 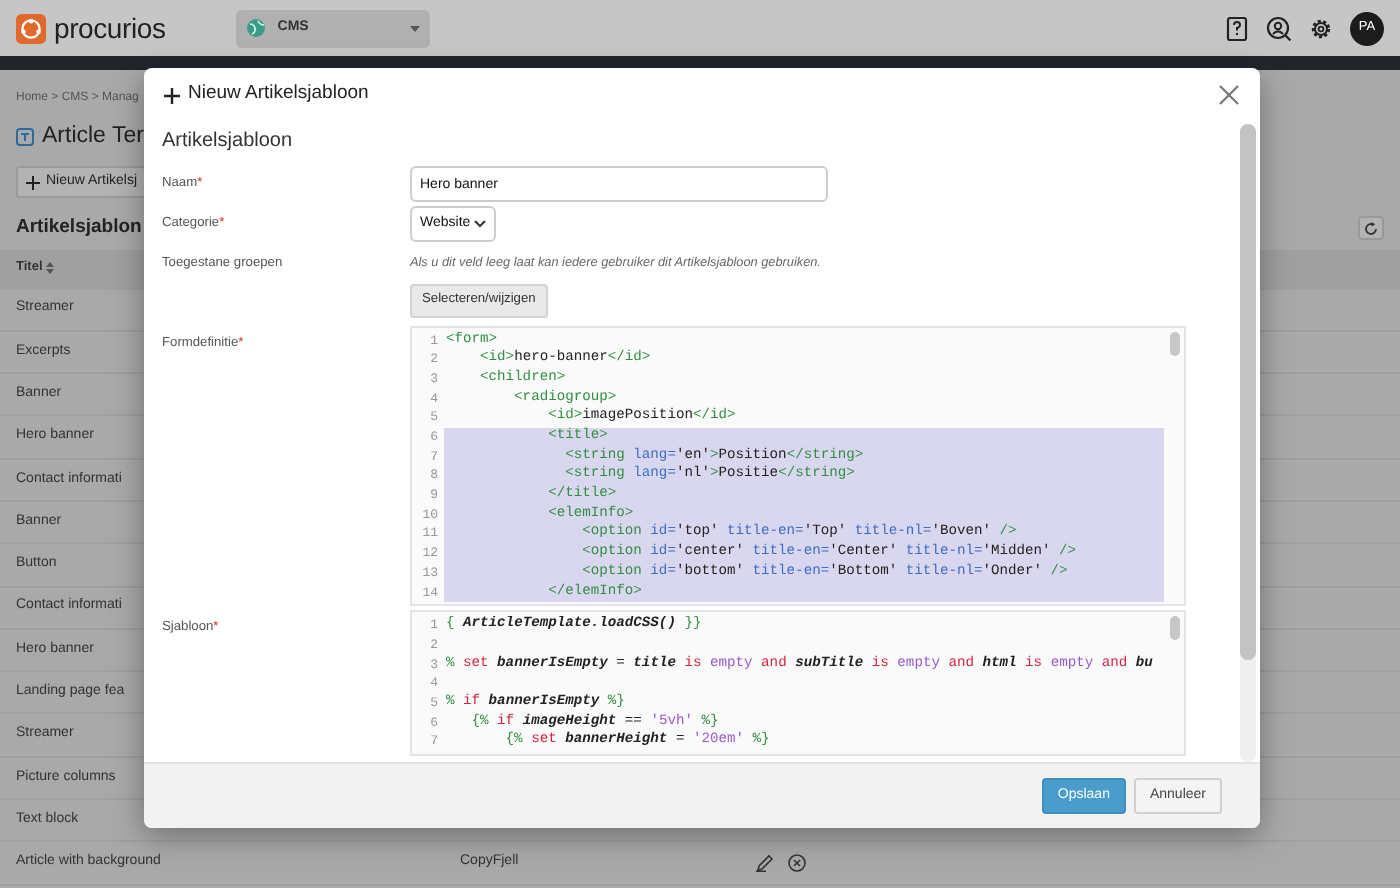 What do you see at coordinates (480, 224) in the screenshot?
I see `chevron-icon` at bounding box center [480, 224].